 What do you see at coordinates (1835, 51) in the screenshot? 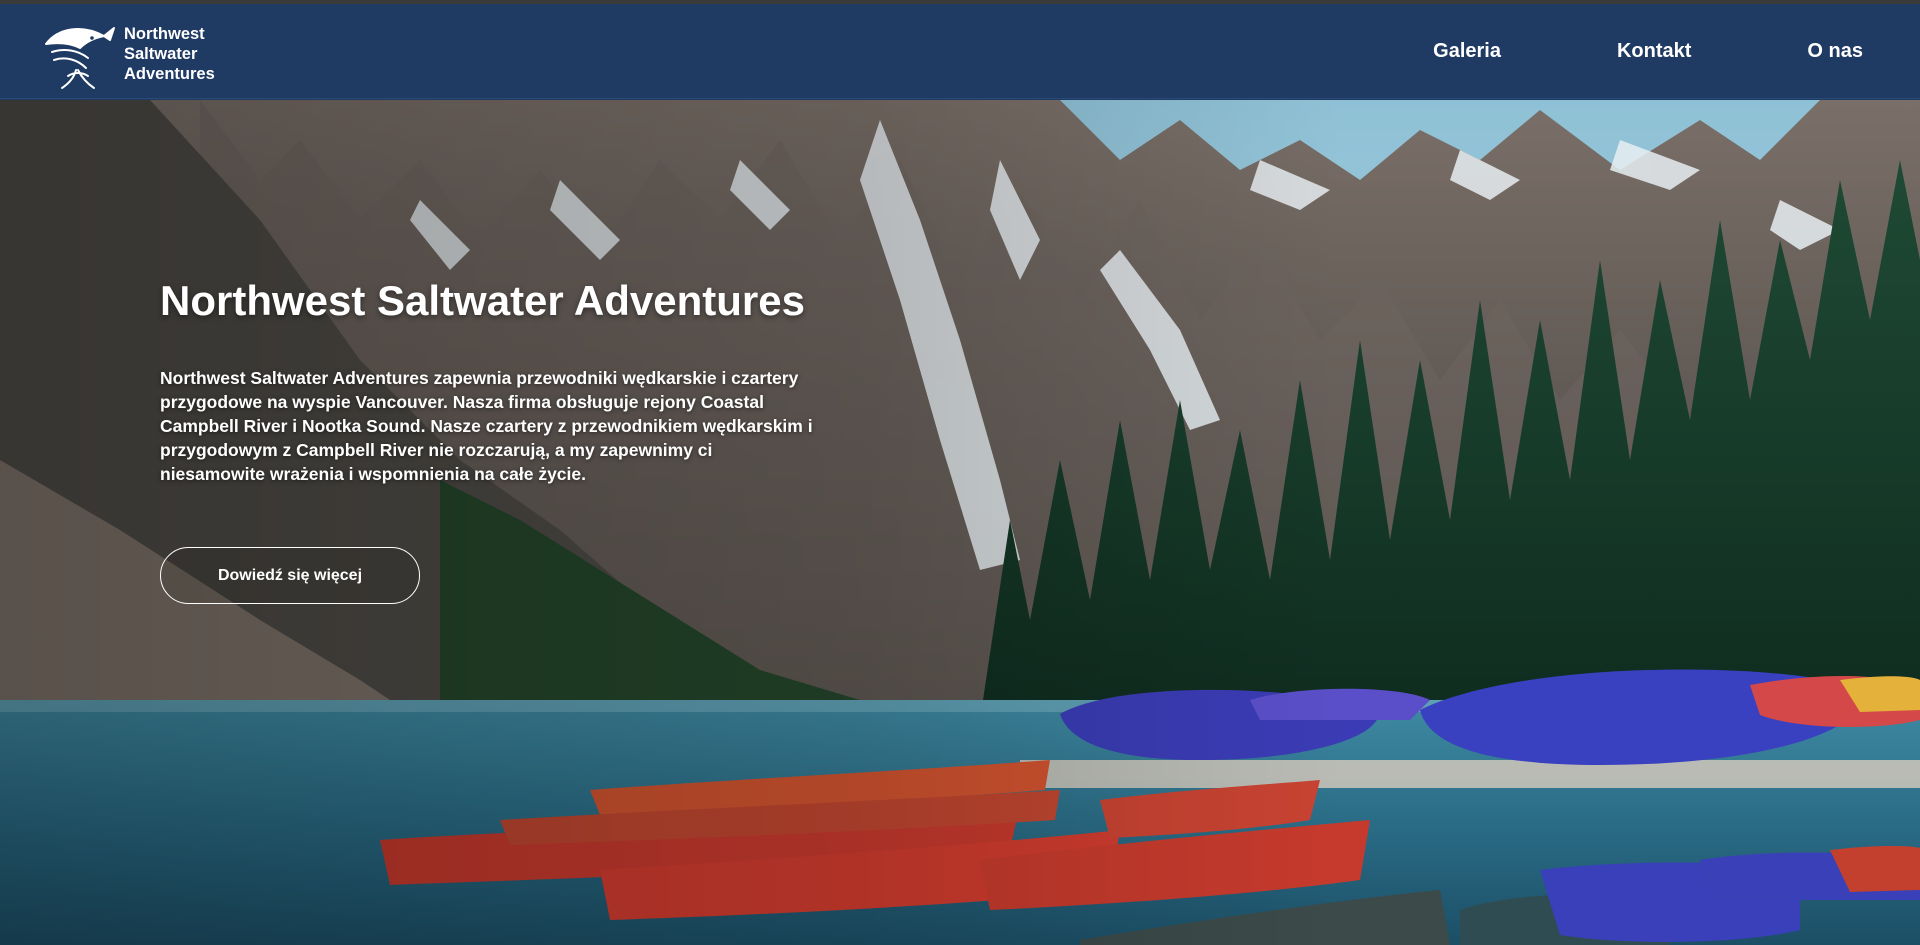
I see `nav-link-o-nas: O nas` at bounding box center [1835, 51].